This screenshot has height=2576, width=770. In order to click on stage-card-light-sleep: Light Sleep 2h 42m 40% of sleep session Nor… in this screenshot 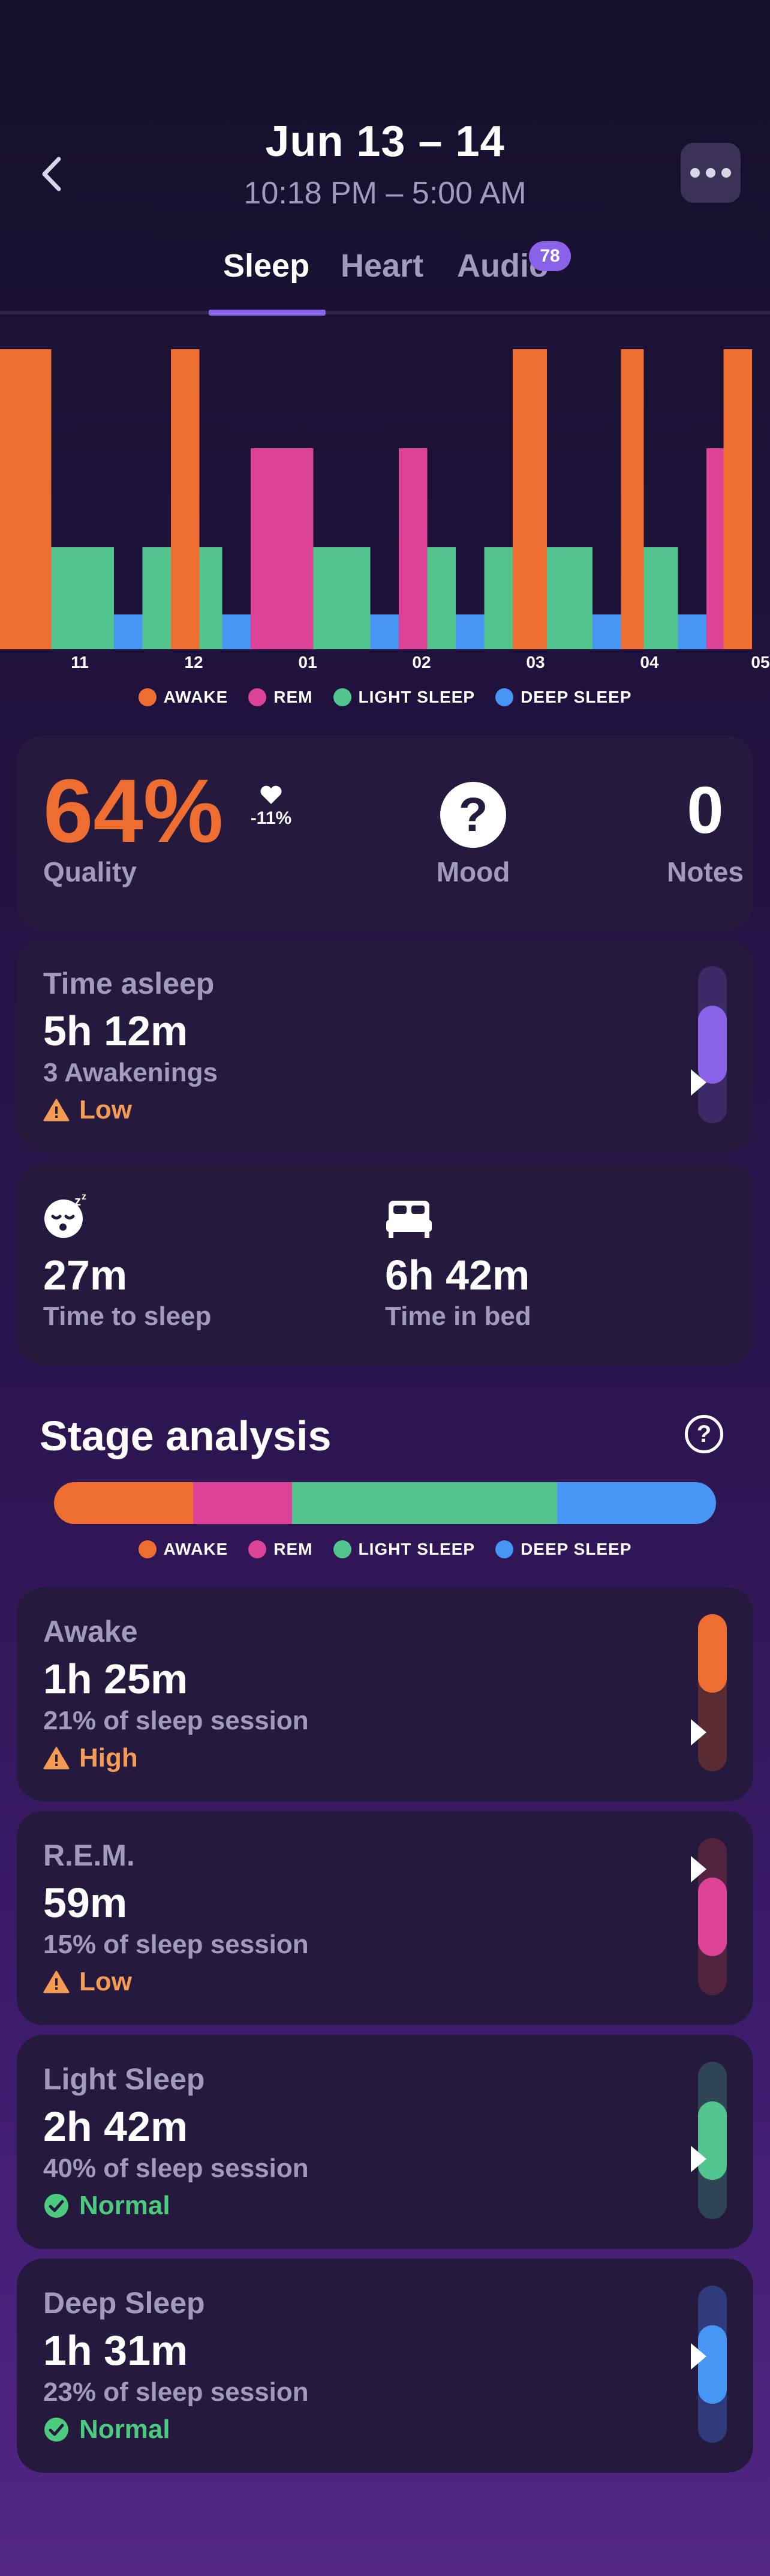, I will do `click(385, 2142)`.